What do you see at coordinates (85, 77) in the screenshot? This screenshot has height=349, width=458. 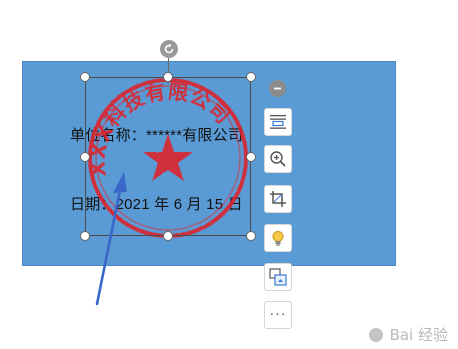 I see `resize-handle-top-left` at bounding box center [85, 77].